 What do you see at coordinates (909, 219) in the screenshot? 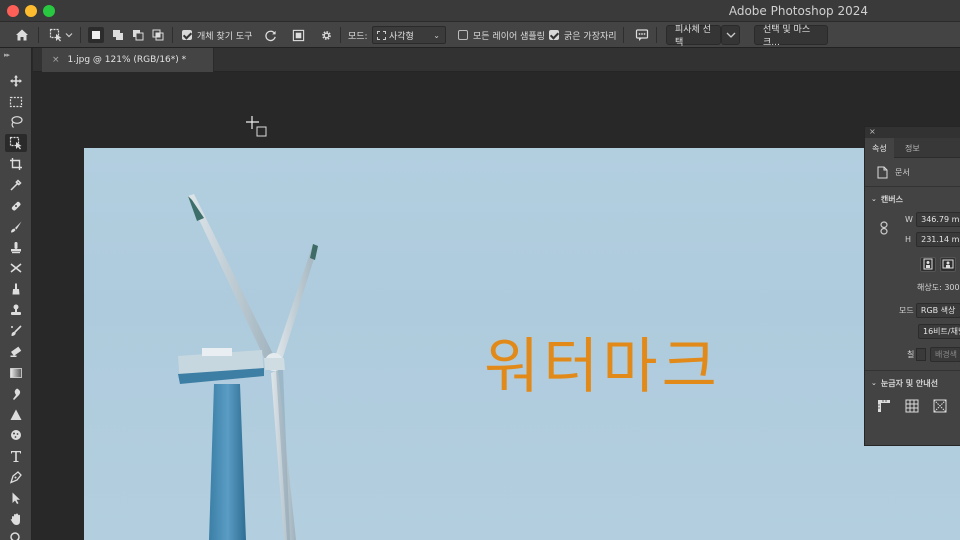
I see `width-label: W` at bounding box center [909, 219].